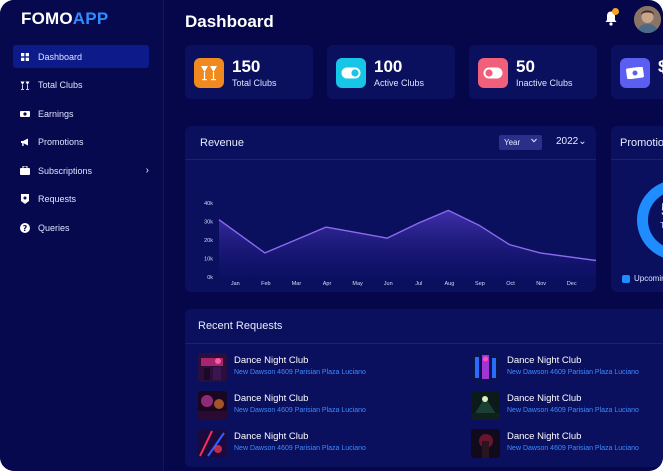 The width and height of the screenshot is (663, 471). Describe the element at coordinates (81, 227) in the screenshot. I see `sidebar-item-queries: ? Queries` at that location.